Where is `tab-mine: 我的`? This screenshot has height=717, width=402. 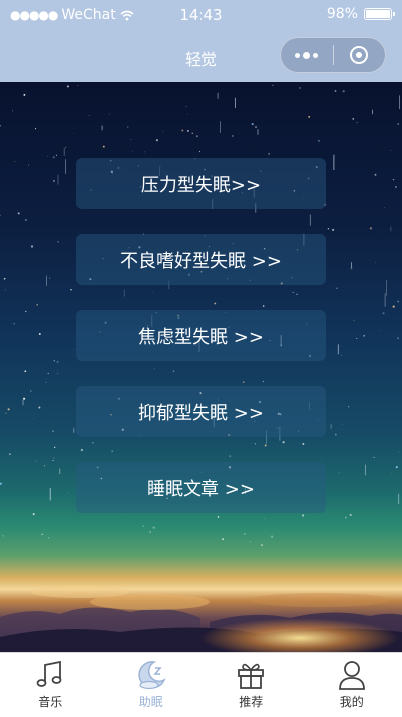 tab-mine: 我的 is located at coordinates (352, 685).